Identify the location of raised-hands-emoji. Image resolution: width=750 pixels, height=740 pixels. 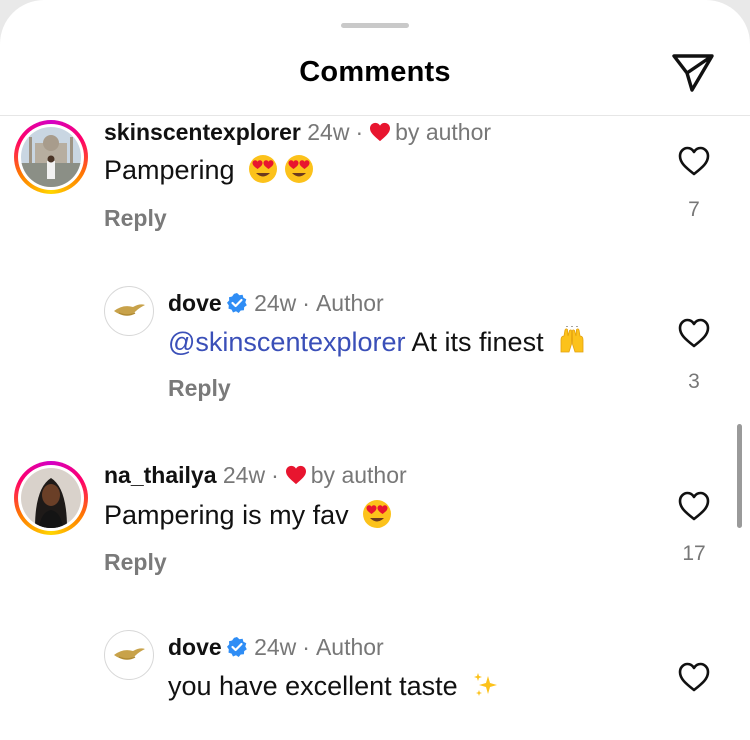
(572, 339).